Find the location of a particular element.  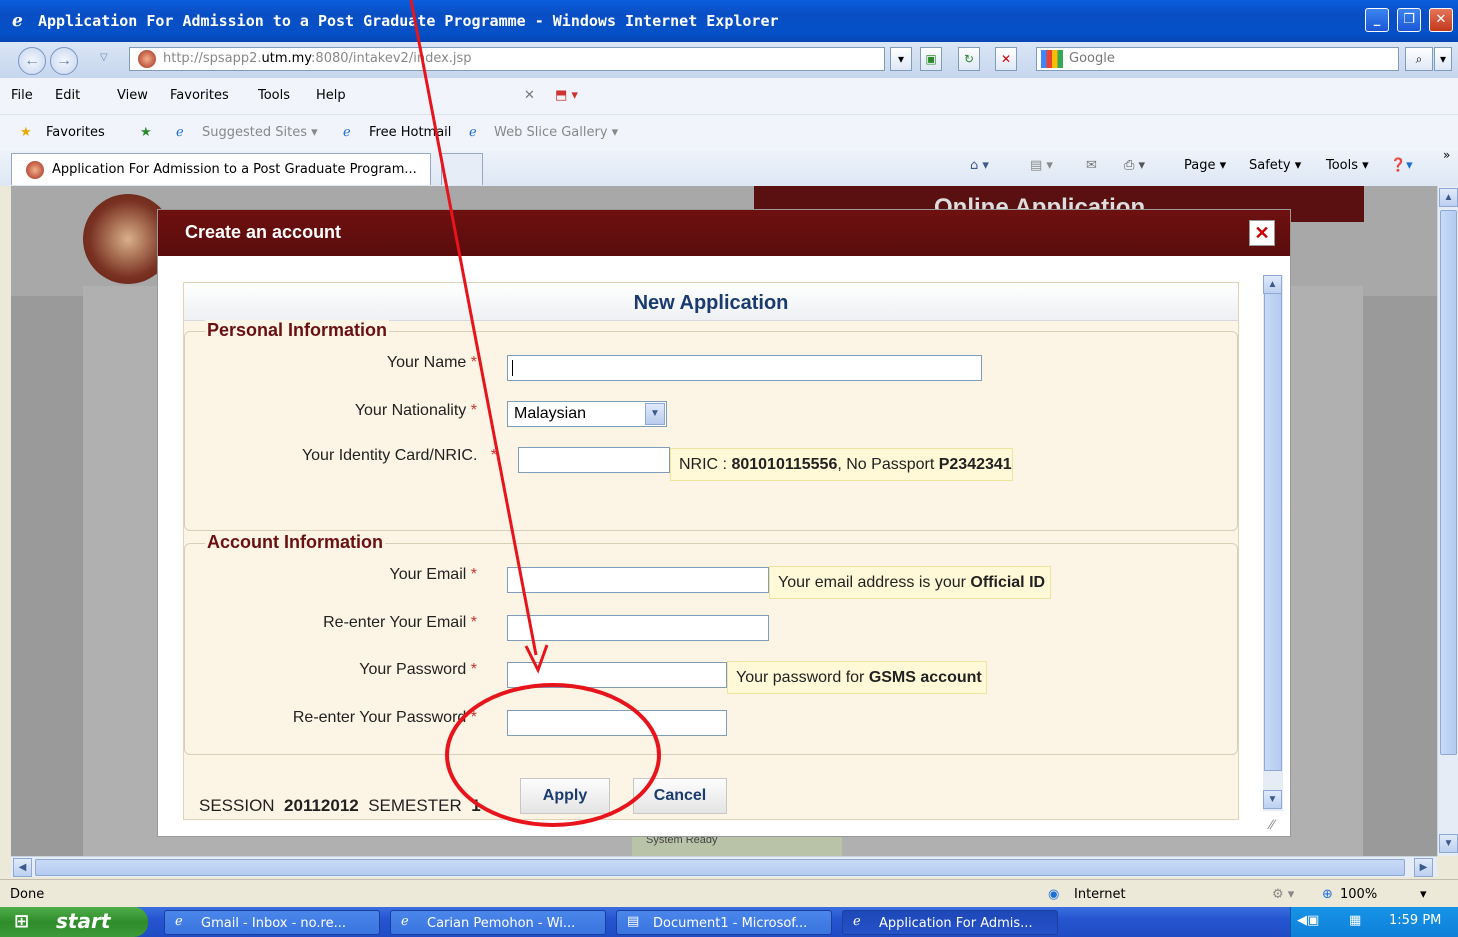

apply-button: Apply is located at coordinates (565, 796).